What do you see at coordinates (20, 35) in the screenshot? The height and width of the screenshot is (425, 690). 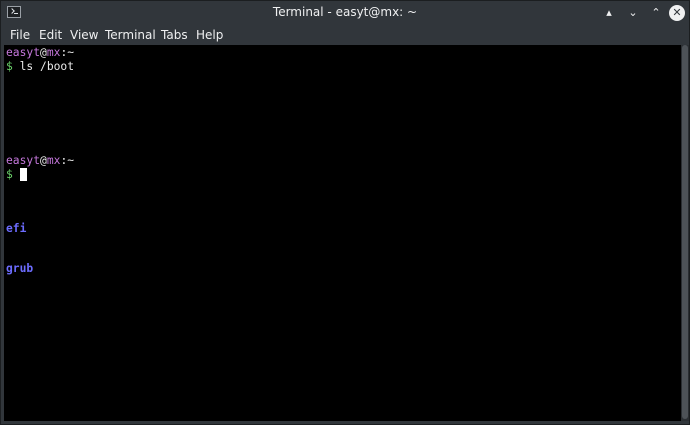 I see `menu-file: File` at bounding box center [20, 35].